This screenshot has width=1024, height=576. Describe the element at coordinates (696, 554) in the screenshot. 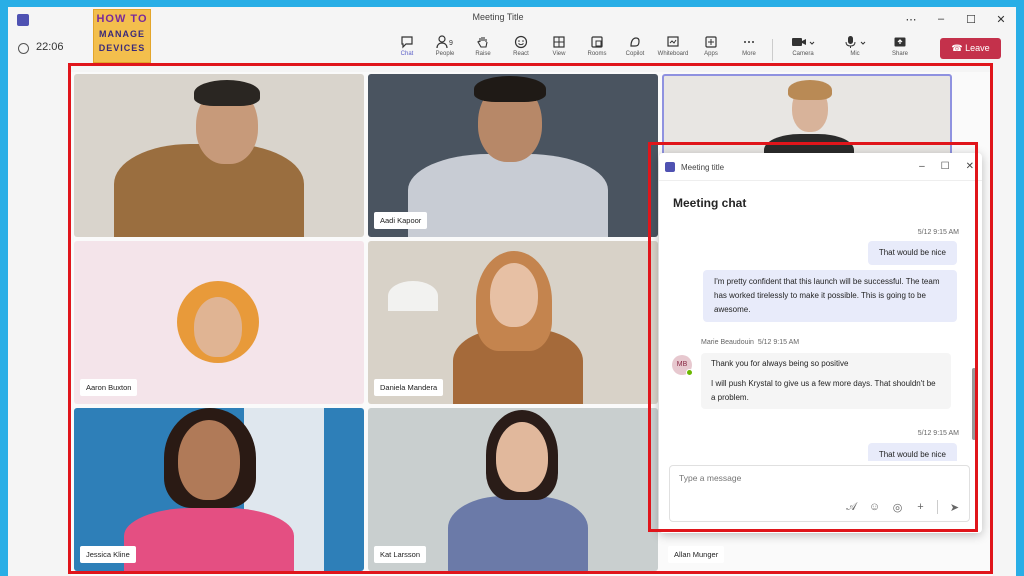

I see `participant-name: Allan Munger` at that location.